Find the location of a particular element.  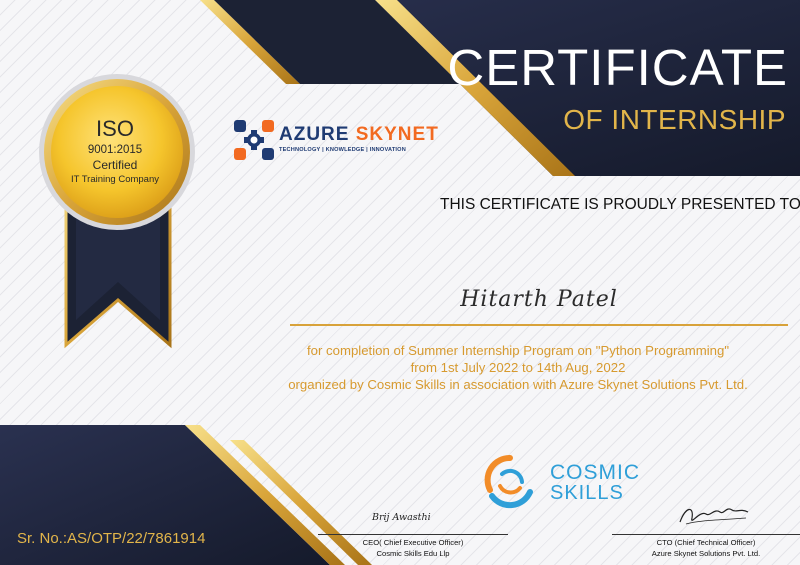

azure-skynet-logo-icon is located at coordinates (254, 140).